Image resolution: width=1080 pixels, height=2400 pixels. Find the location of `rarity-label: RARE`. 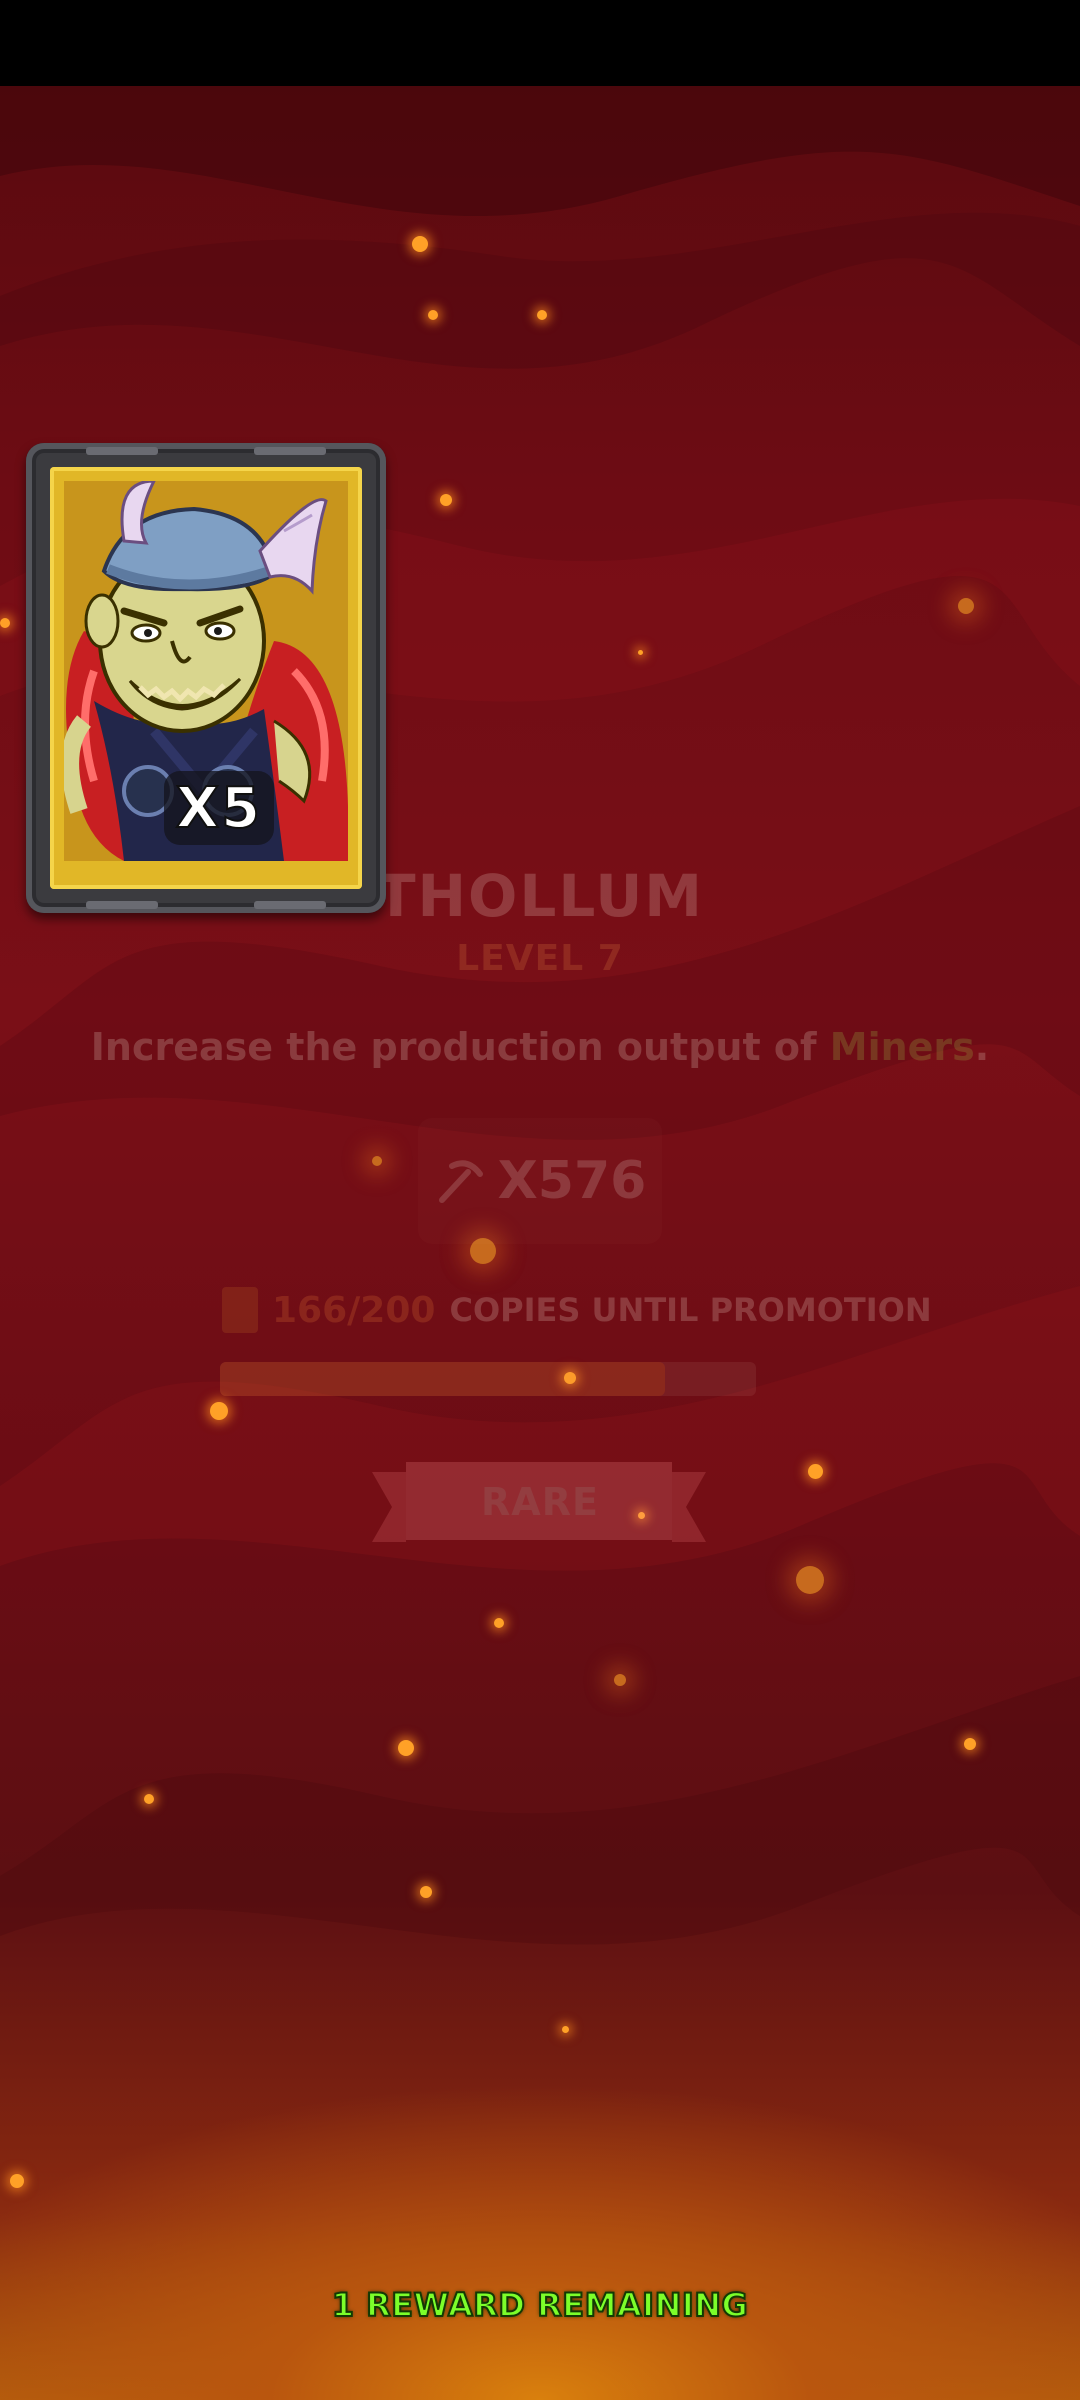

rarity-label: RARE is located at coordinates (540, 1502).